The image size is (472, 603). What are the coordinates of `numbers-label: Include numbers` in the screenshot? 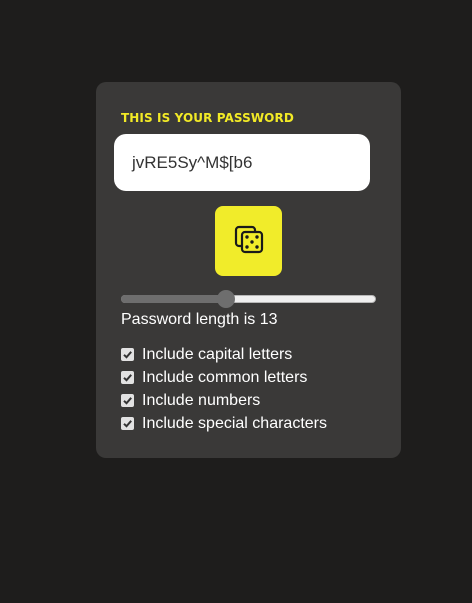 It's located at (201, 400).